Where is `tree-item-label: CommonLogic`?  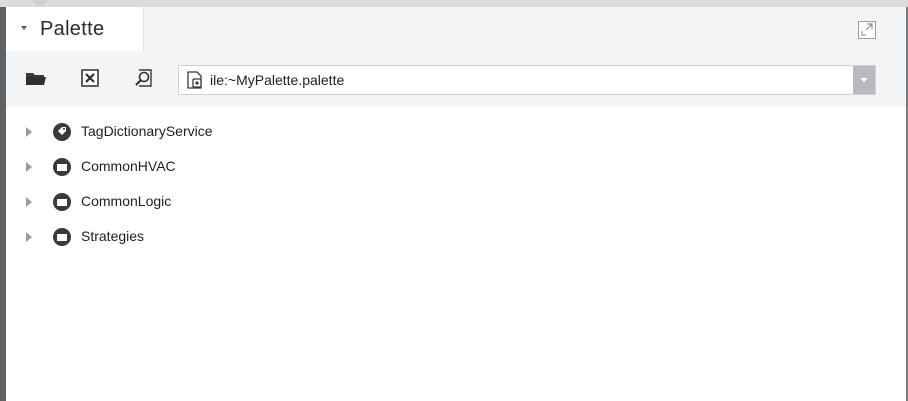
tree-item-label: CommonLogic is located at coordinates (126, 201).